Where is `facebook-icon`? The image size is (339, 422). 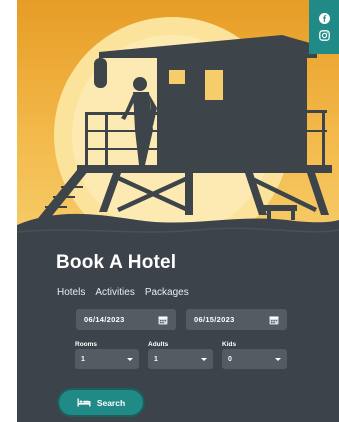
facebook-icon is located at coordinates (324, 18).